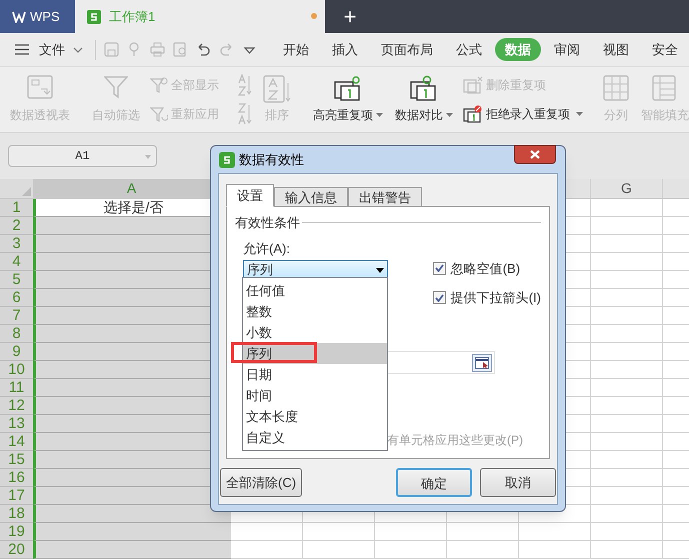 The width and height of the screenshot is (689, 559). I want to click on row-header: 8, so click(16, 334).